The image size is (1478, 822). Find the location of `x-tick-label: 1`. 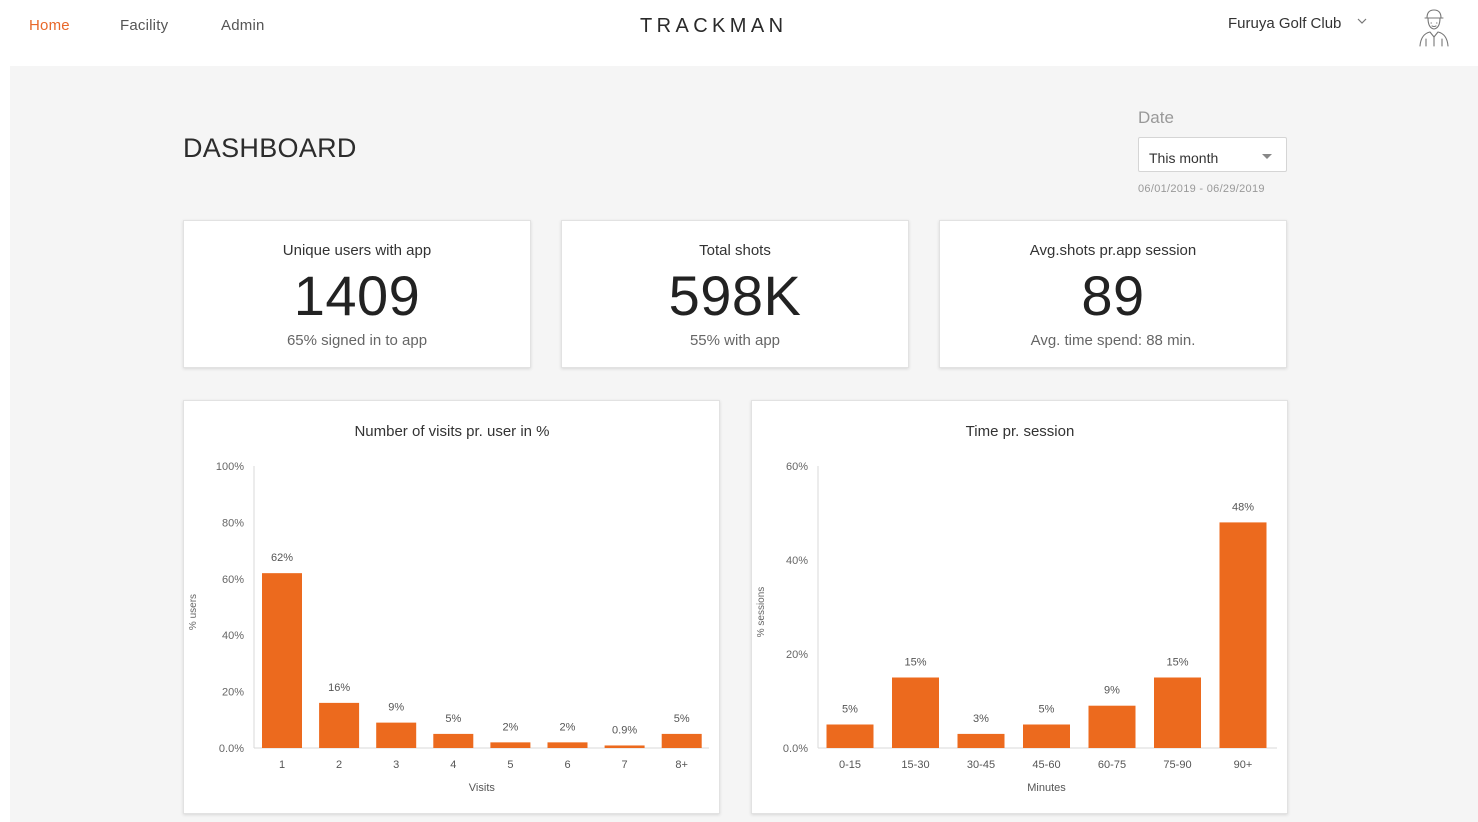

x-tick-label: 1 is located at coordinates (282, 765).